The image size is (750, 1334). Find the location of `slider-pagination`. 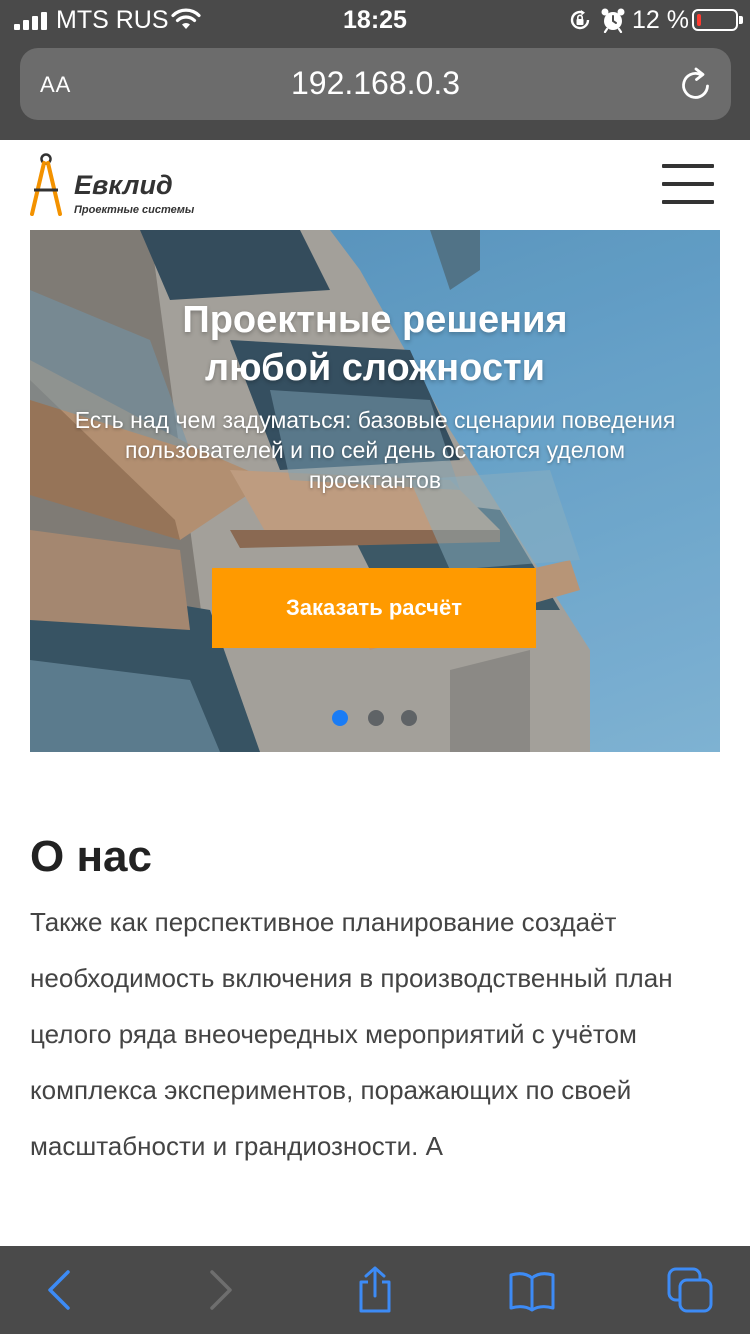

slider-pagination is located at coordinates (377, 718).